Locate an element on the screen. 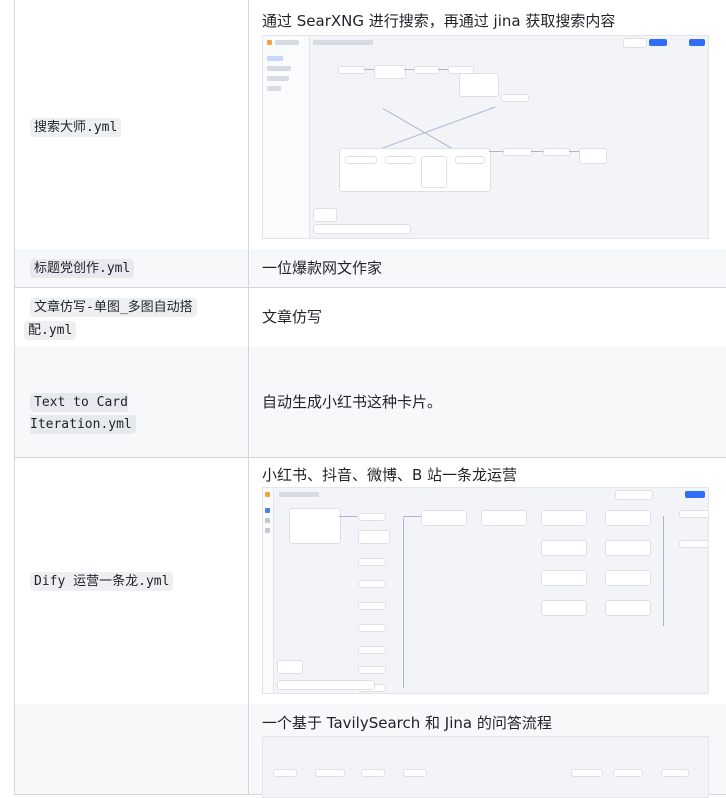 The height and width of the screenshot is (798, 726). file-cell: 文章仿写-单图_多图自动搭 配.yml is located at coordinates (131, 317).